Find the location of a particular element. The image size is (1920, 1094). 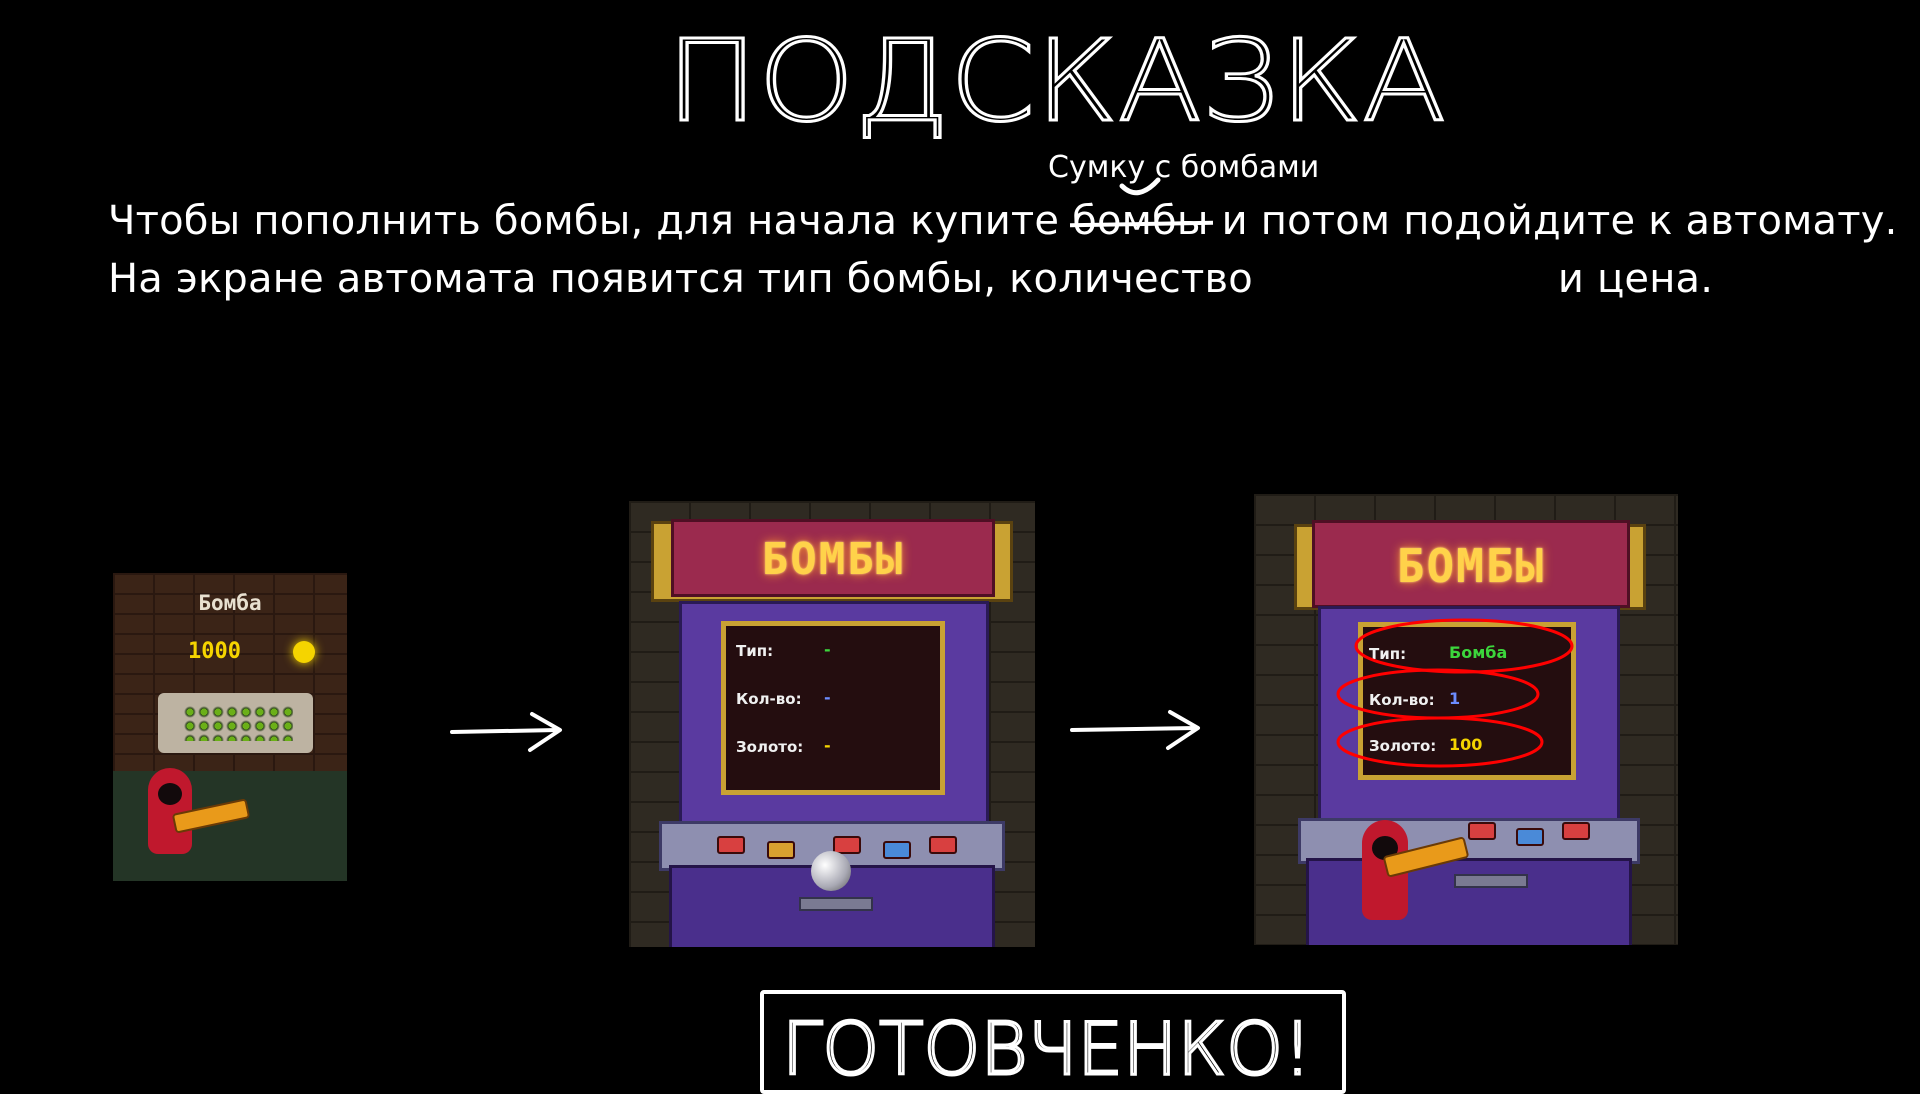

shop-screenshot: Бомба 1000 is located at coordinates (230, 727).